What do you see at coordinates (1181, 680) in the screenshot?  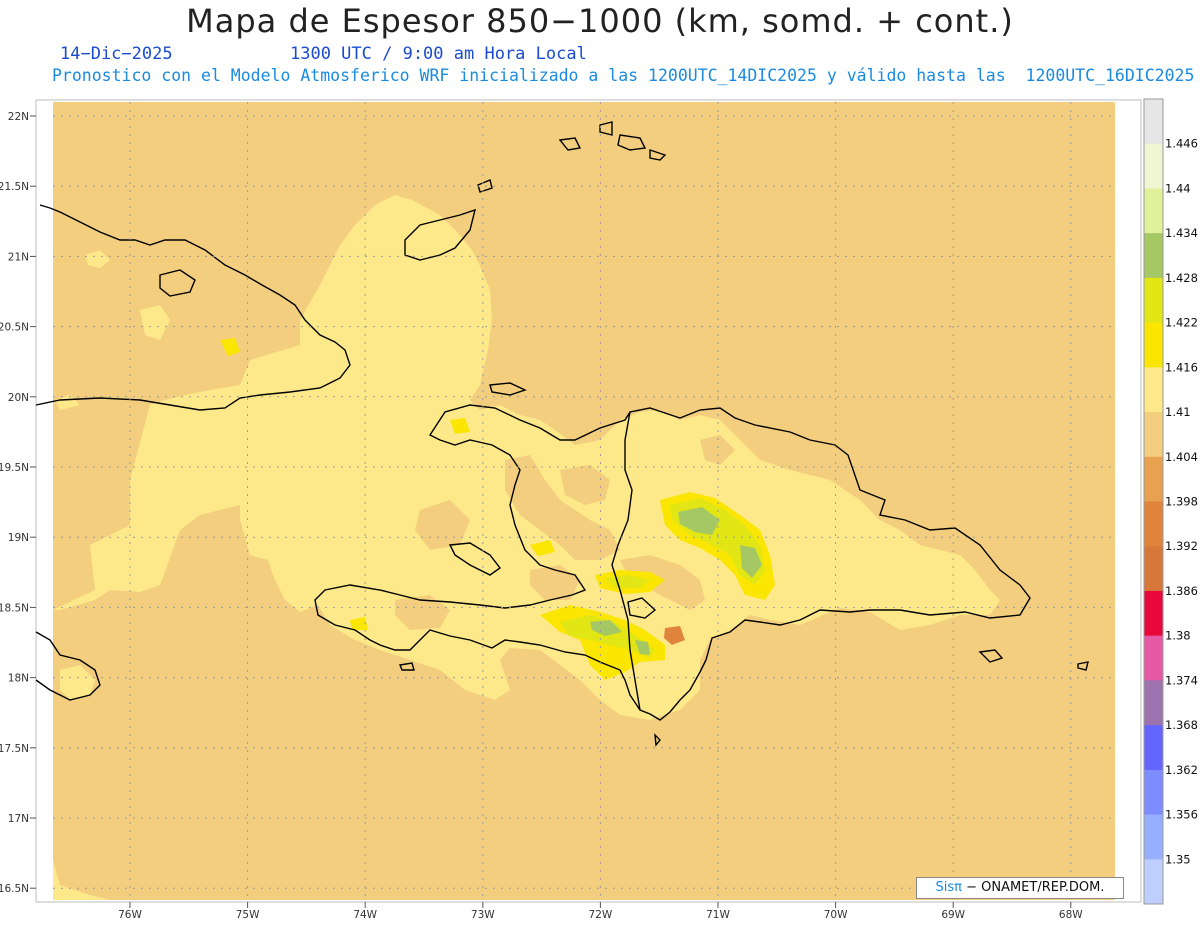 I see `colorbar-label: 1.374` at bounding box center [1181, 680].